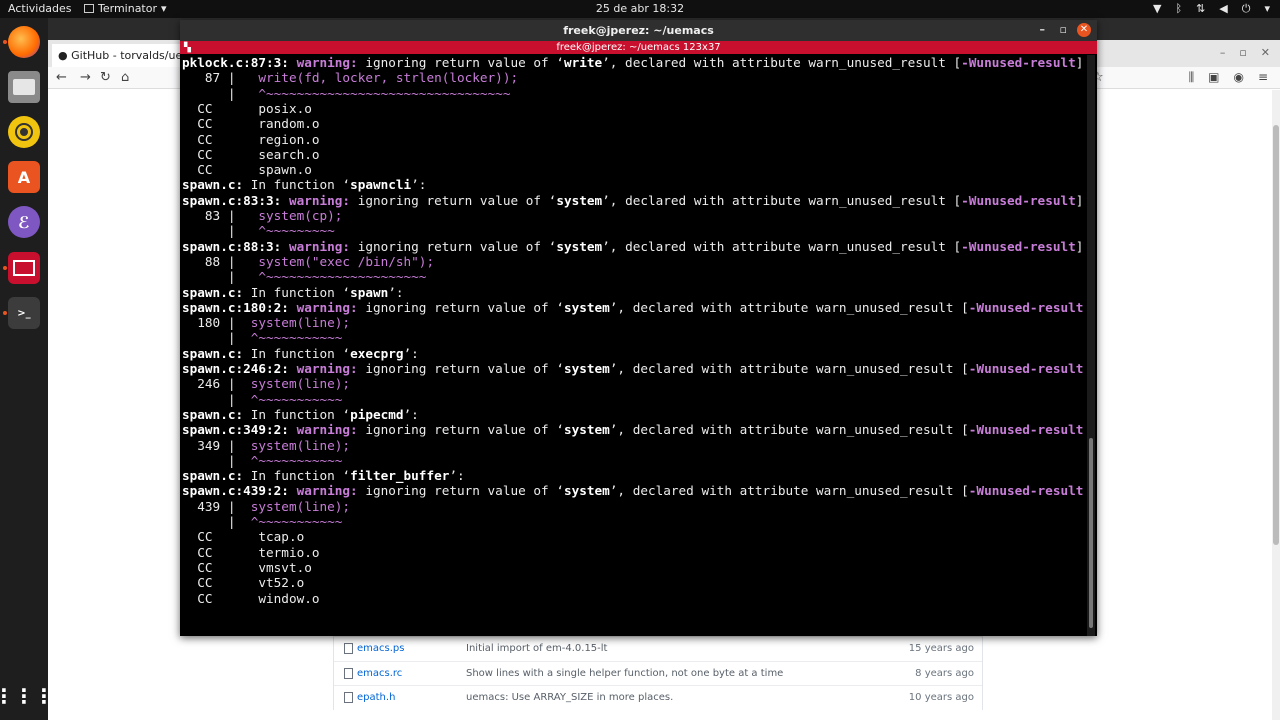 This screenshot has height=720, width=1280. What do you see at coordinates (243, 536) in the screenshot?
I see `terminal-line: CC tcap.o` at bounding box center [243, 536].